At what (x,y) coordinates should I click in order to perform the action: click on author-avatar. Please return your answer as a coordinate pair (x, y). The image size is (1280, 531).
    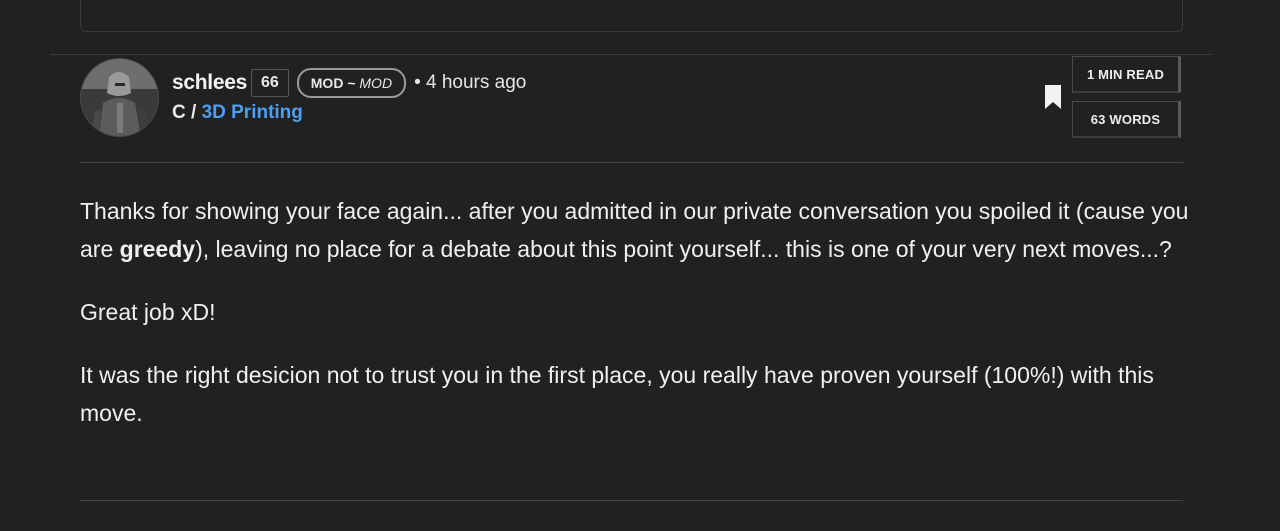
    Looking at the image, I should click on (119, 97).